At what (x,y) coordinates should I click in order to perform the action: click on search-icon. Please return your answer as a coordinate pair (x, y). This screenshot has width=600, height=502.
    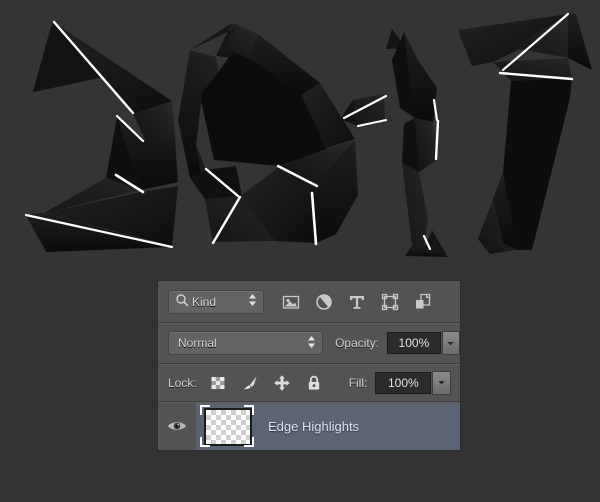
    Looking at the image, I should click on (182, 301).